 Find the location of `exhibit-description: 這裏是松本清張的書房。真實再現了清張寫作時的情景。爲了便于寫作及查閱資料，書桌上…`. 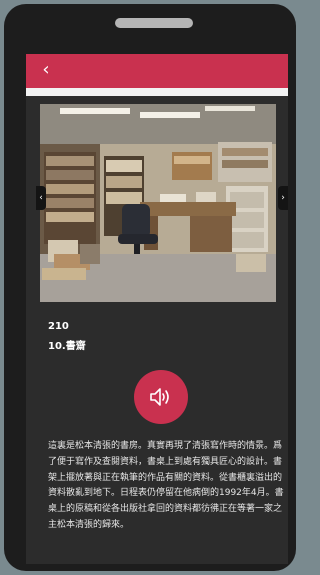

exhibit-description: 這裏是松本清張的書房。真實再現了清張寫作時的情景。爲了便于寫作及查閱資料，書桌上… is located at coordinates (166, 485).